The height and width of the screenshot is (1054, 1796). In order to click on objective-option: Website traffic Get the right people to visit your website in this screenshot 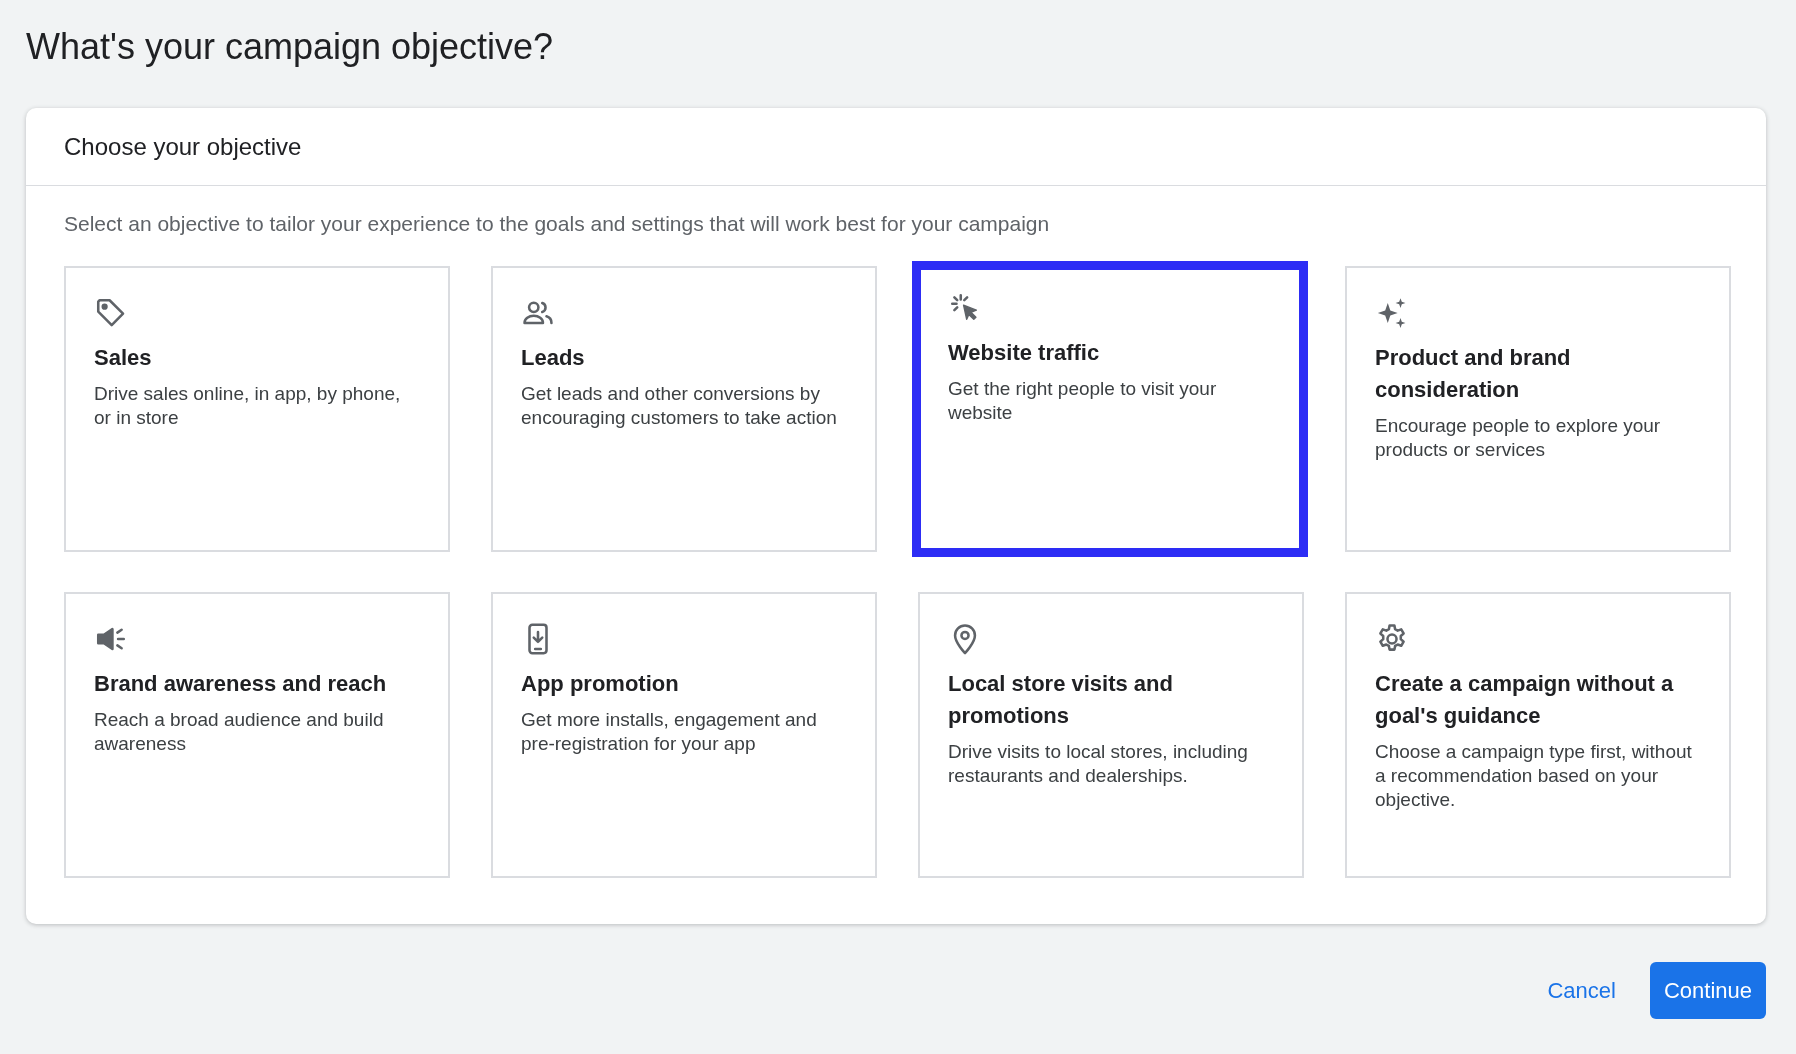, I will do `click(1110, 409)`.